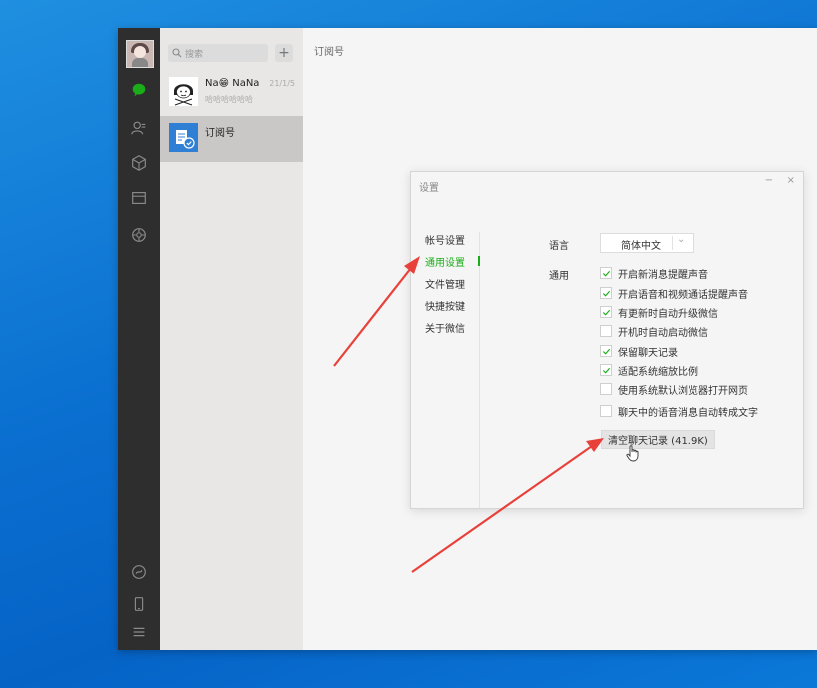 The height and width of the screenshot is (688, 817). Describe the element at coordinates (329, 52) in the screenshot. I see `page-title: 订阅号` at that location.